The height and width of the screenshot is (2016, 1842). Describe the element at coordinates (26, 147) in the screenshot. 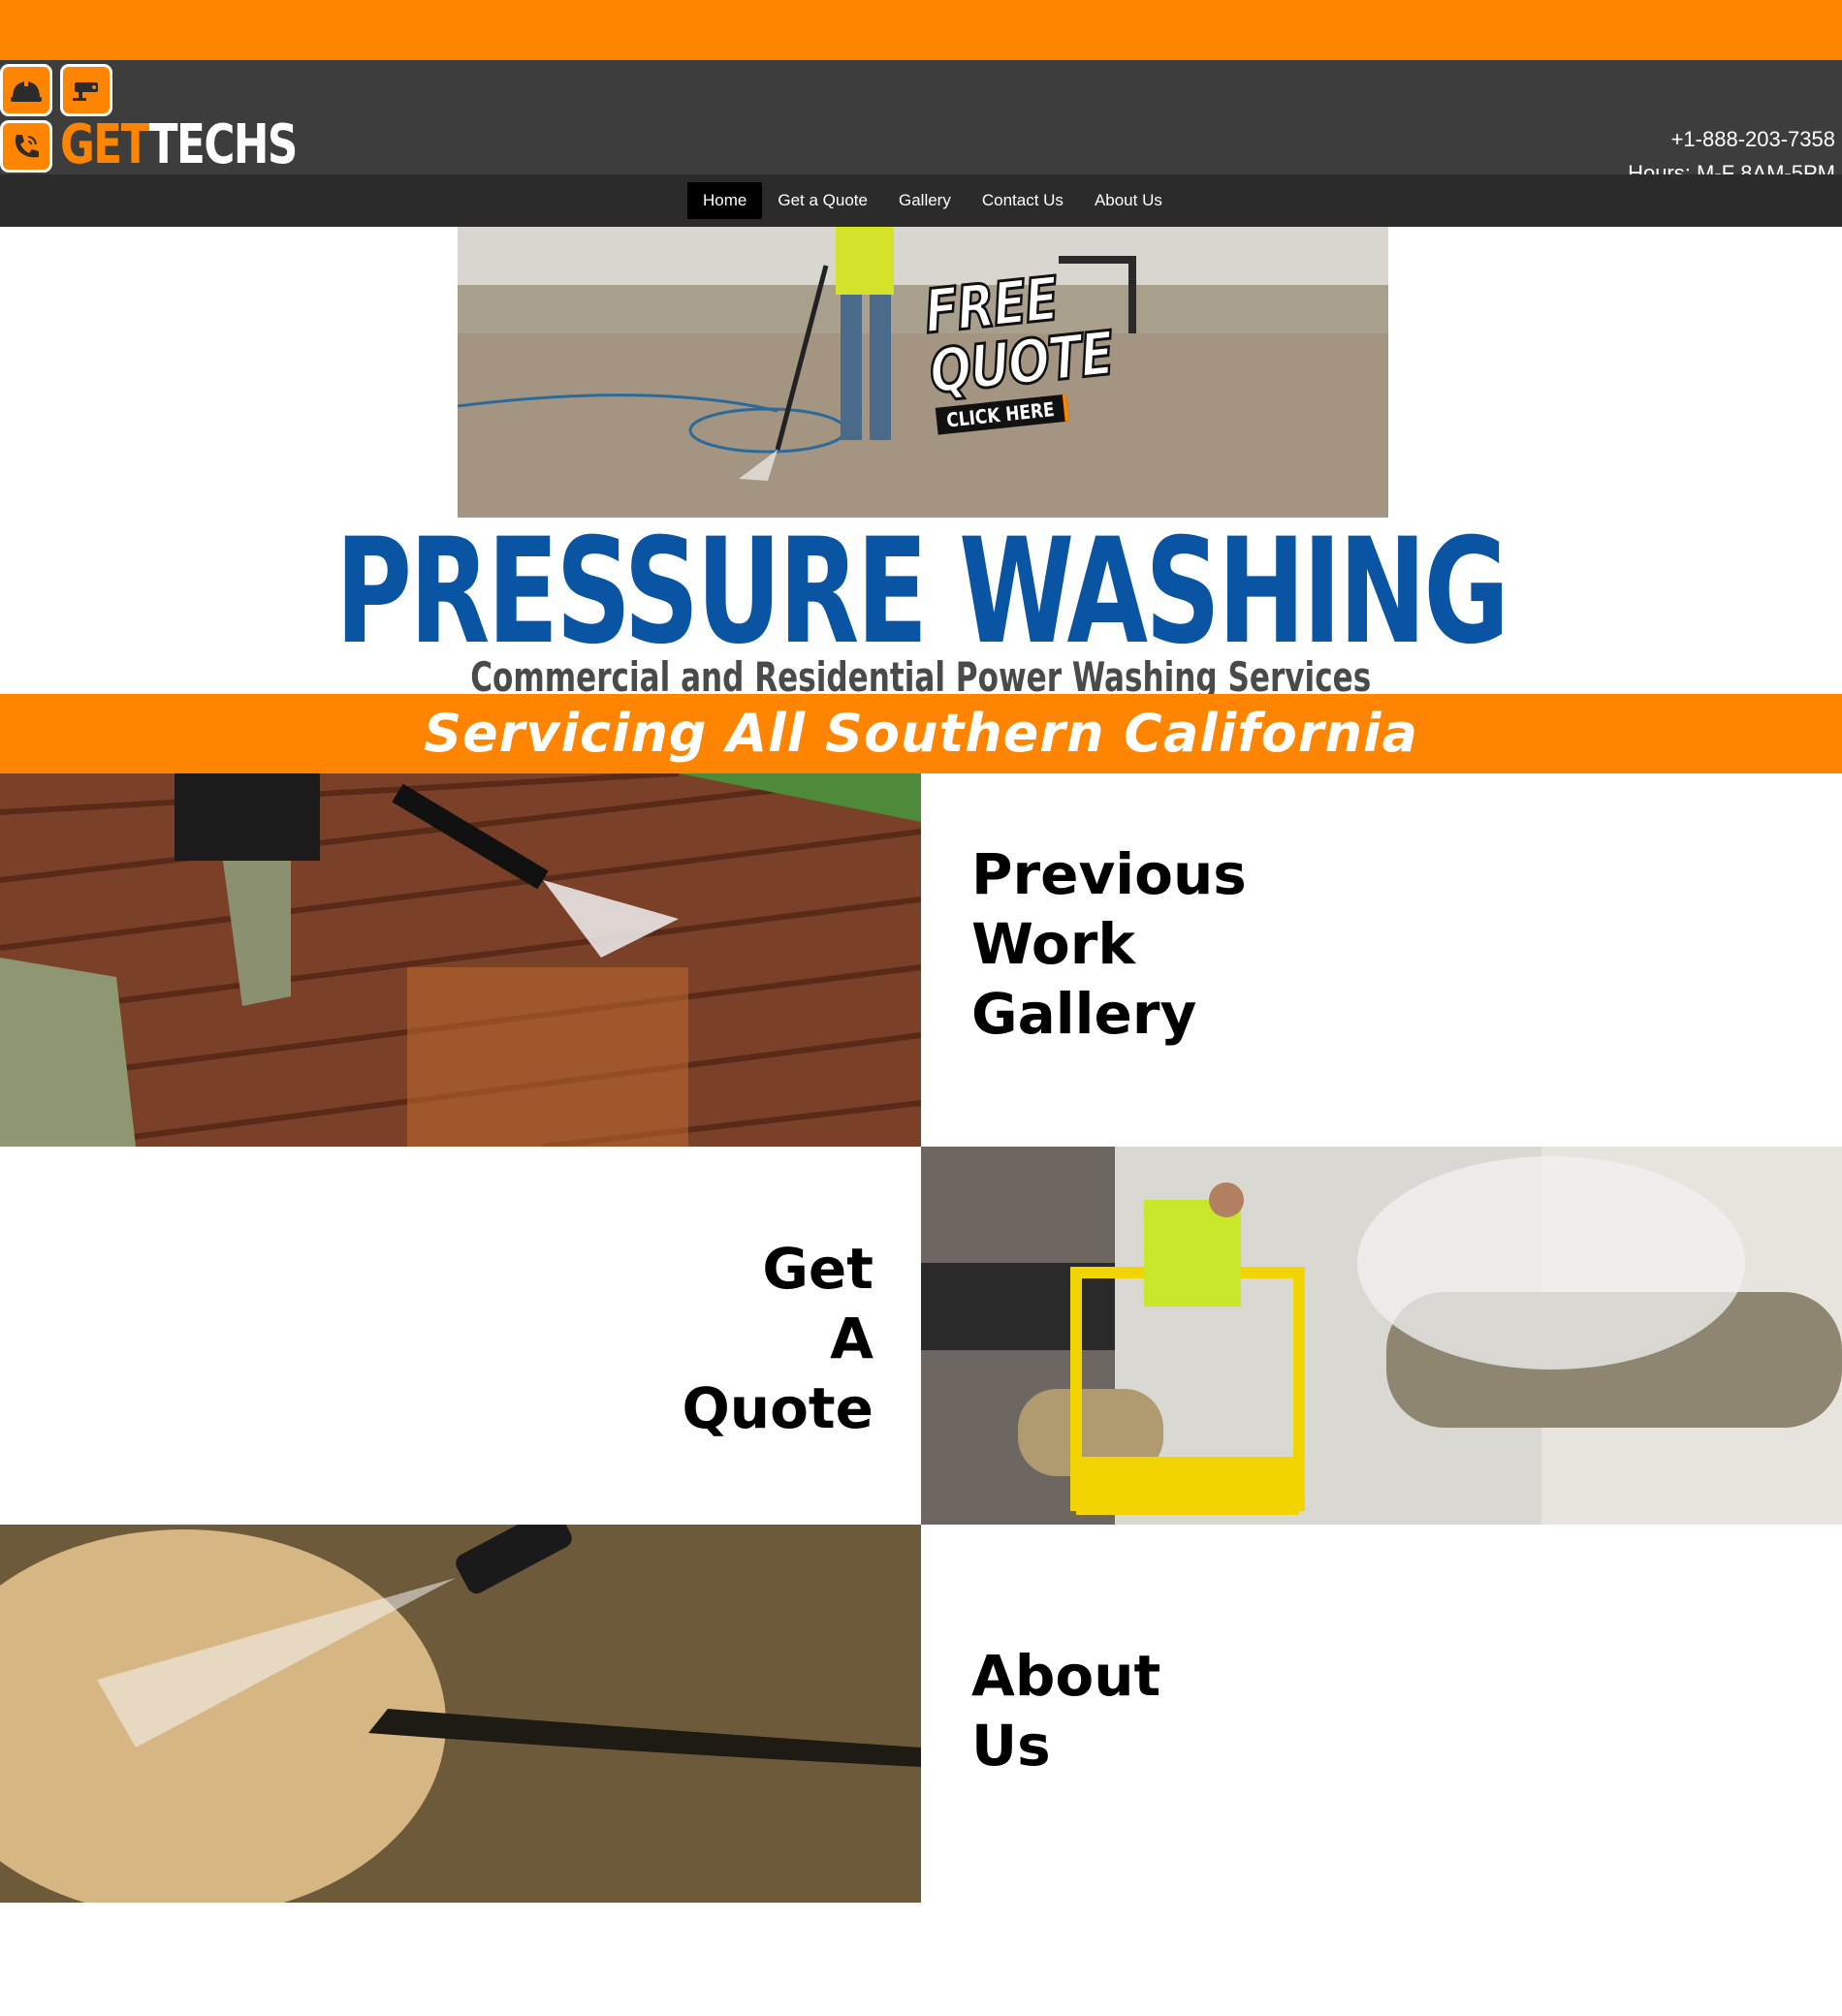

I see `phone-icon` at that location.